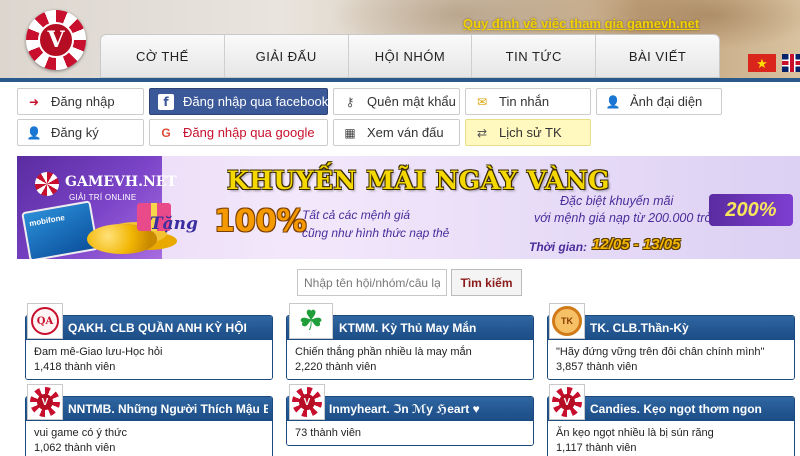 This screenshot has height=456, width=800. I want to click on login-facebook-button: f Đăng nhập qua facebook, so click(238, 101).